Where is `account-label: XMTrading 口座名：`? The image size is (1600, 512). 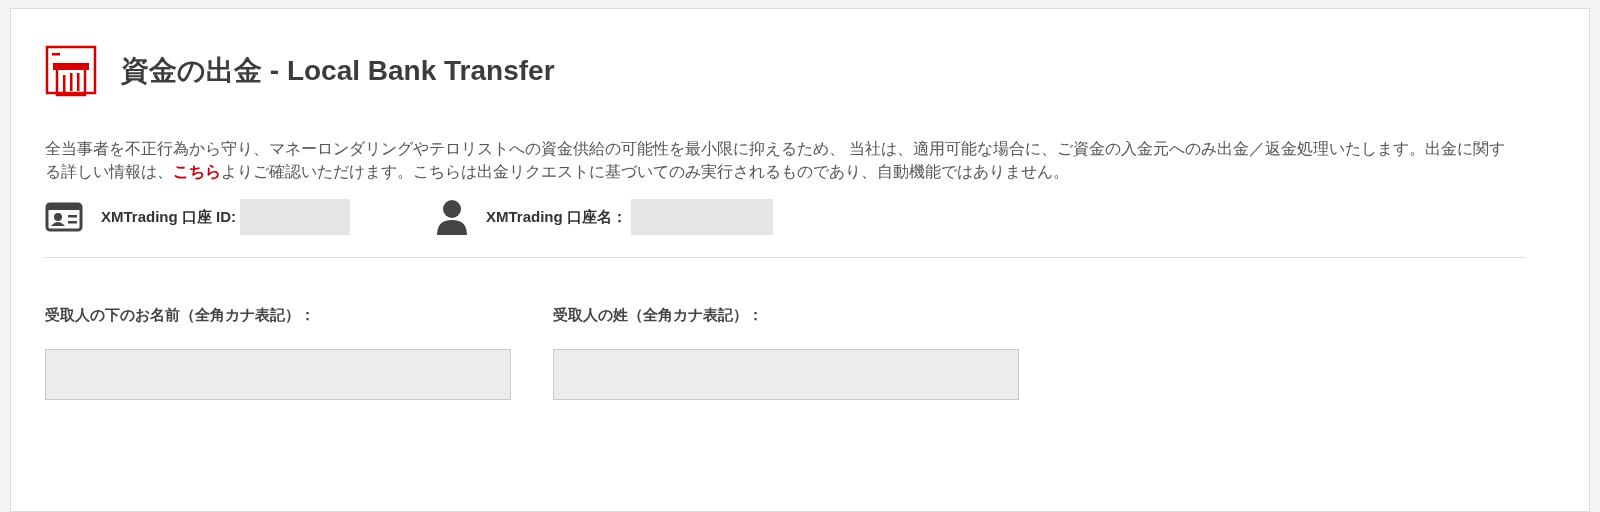
account-label: XMTrading 口座名： is located at coordinates (556, 217).